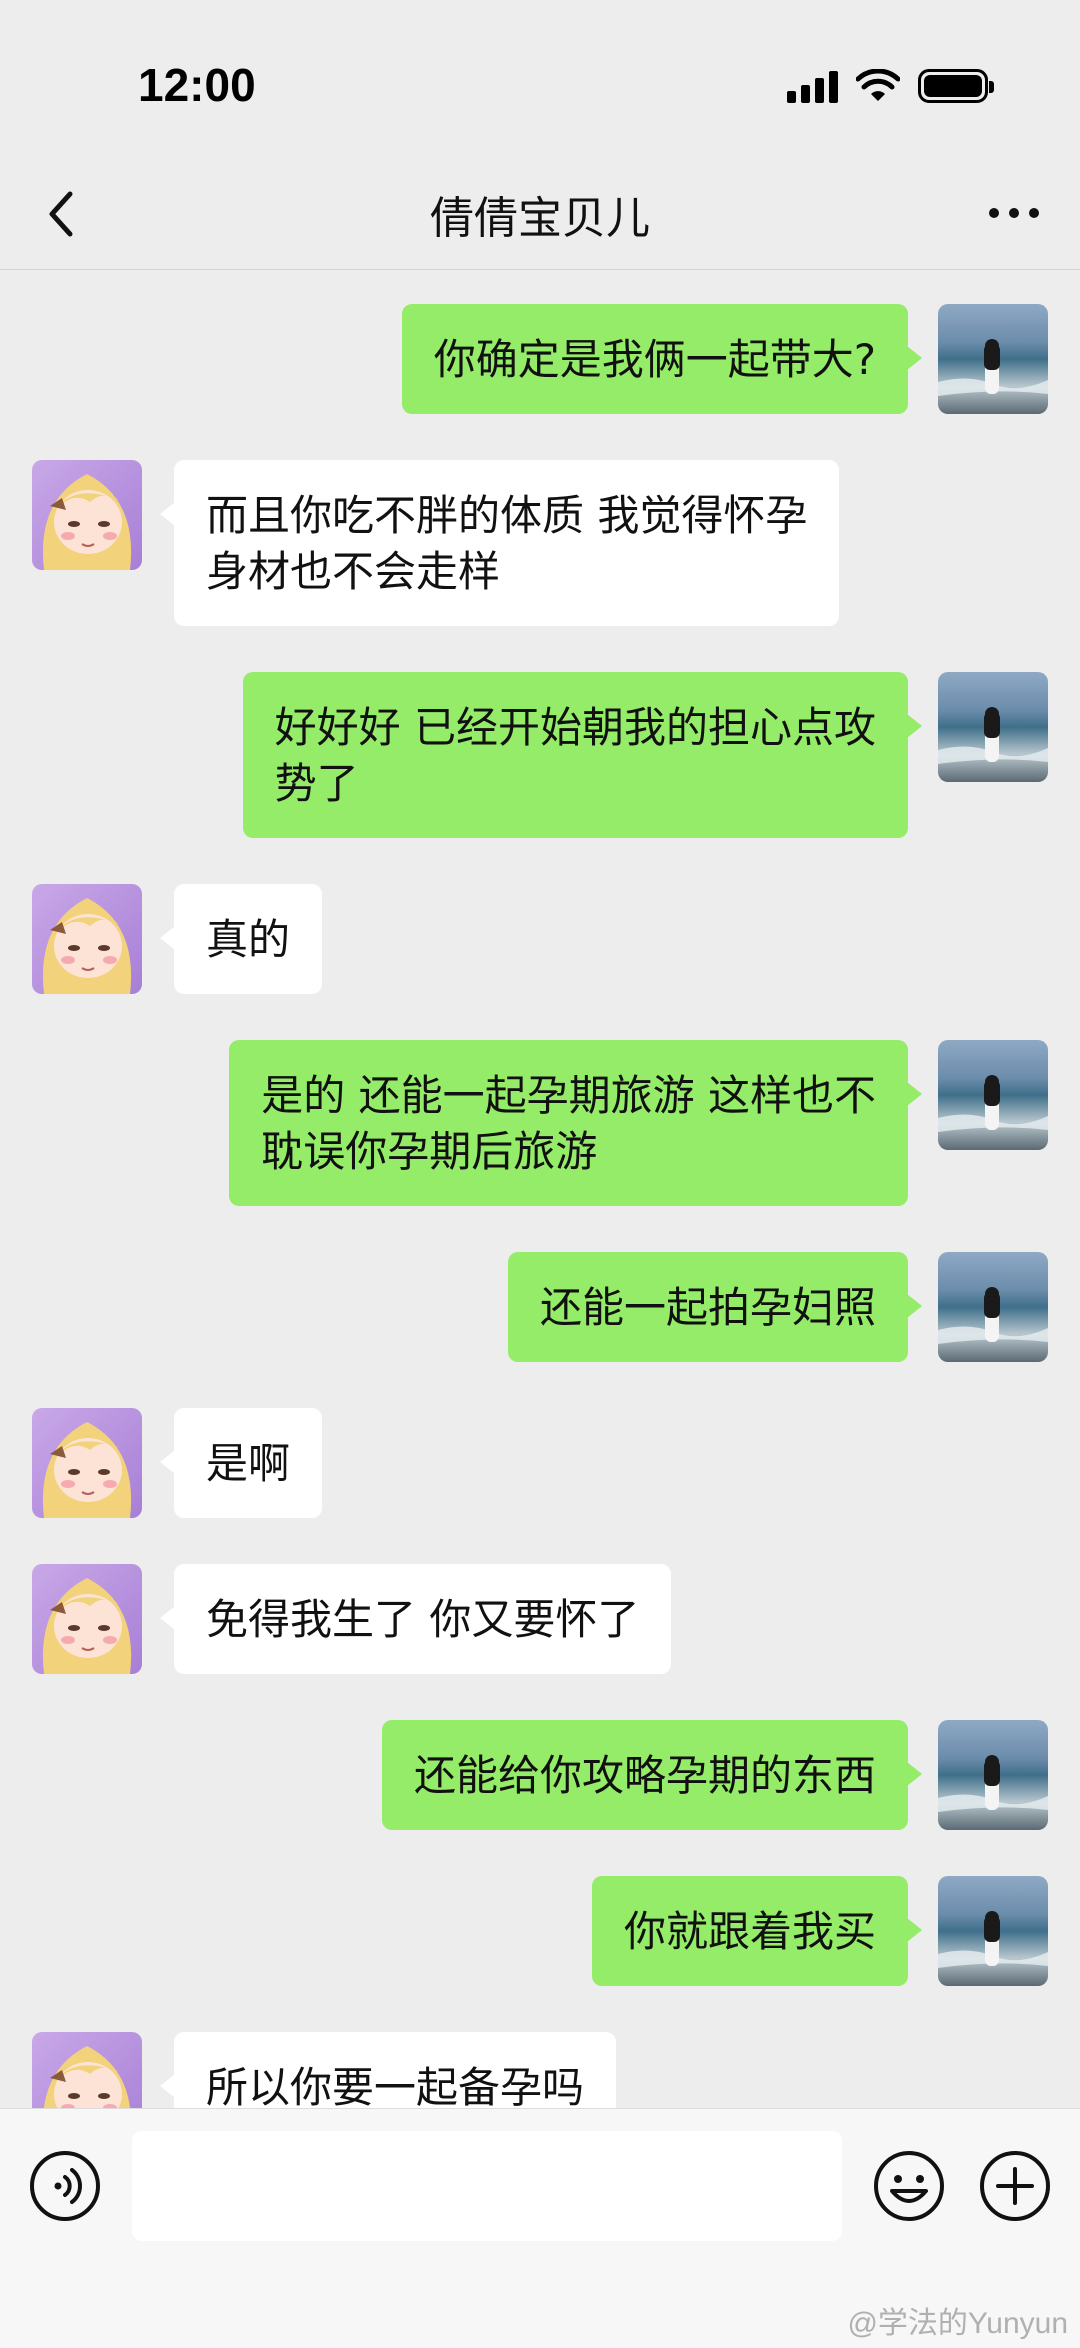  I want to click on message-bubble-incoming: 是啊, so click(241, 1463).